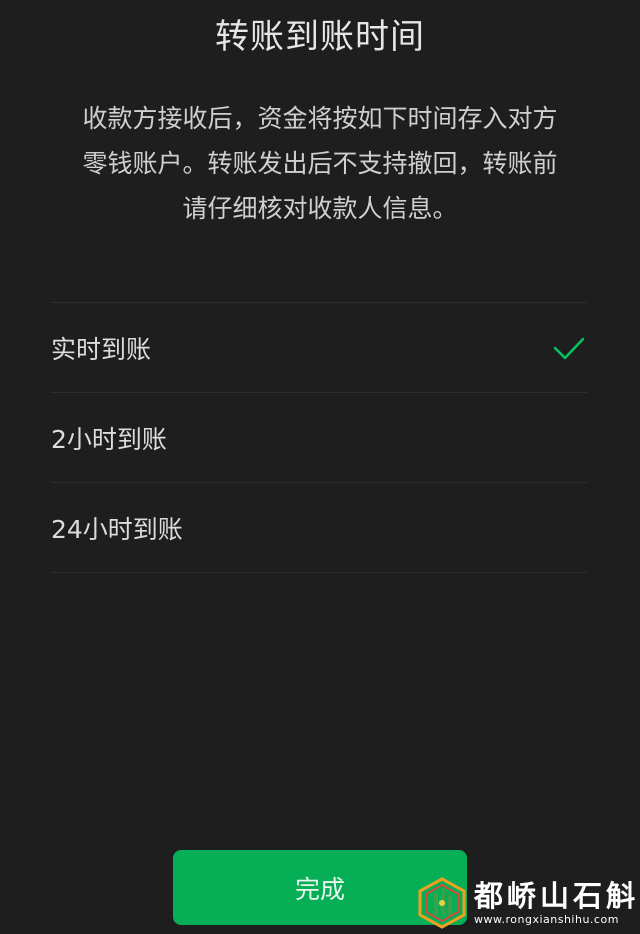 This screenshot has height=934, width=640. I want to click on option-24-hours: 24小时到账, so click(319, 527).